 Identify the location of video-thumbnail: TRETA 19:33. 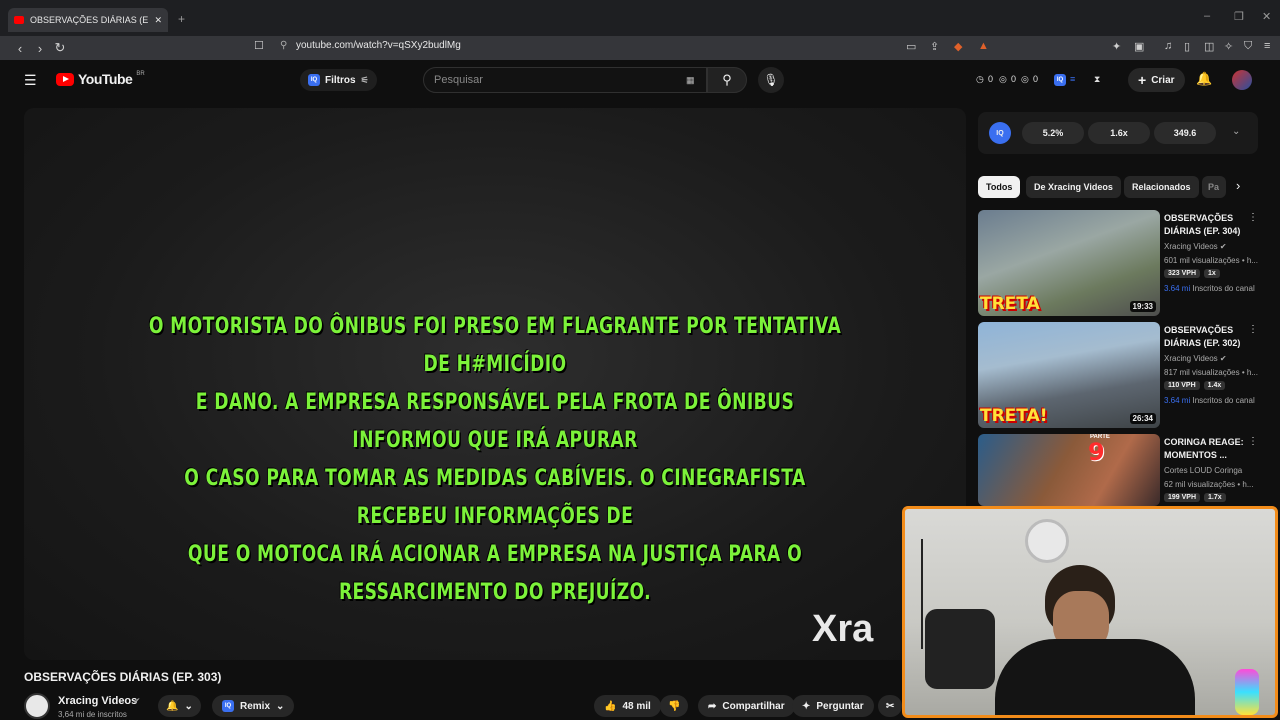
(1069, 263).